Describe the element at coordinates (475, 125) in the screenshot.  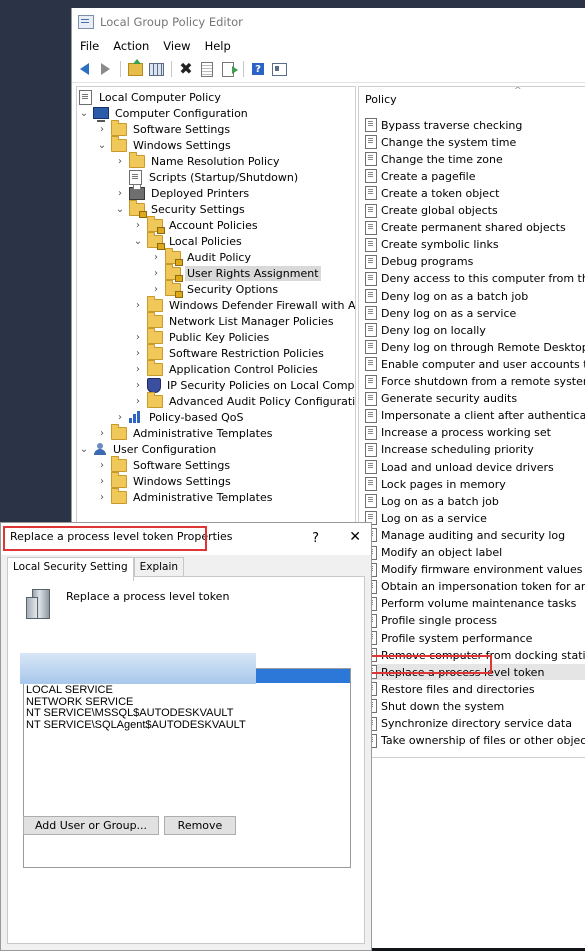
I see `policy-row: Bypass traverse checking` at that location.